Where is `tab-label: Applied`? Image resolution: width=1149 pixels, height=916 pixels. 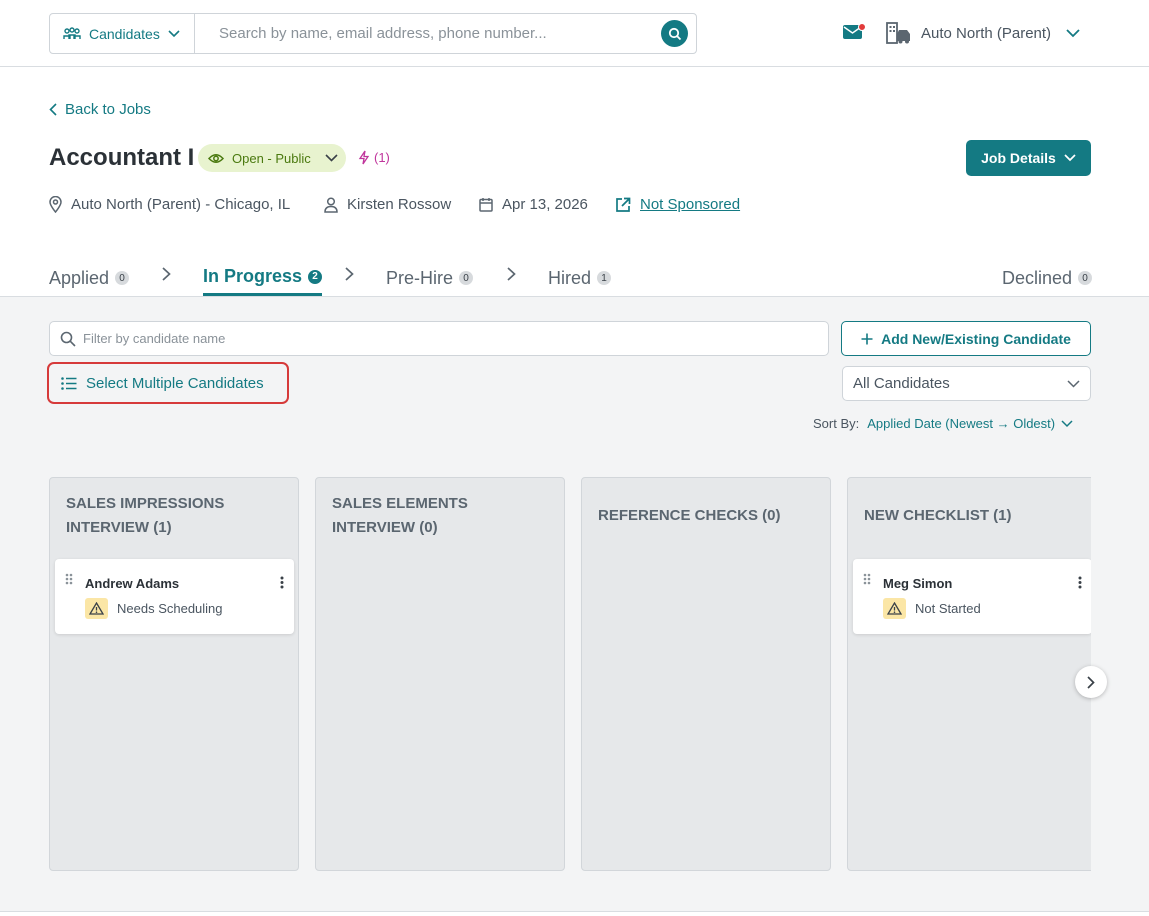 tab-label: Applied is located at coordinates (79, 277).